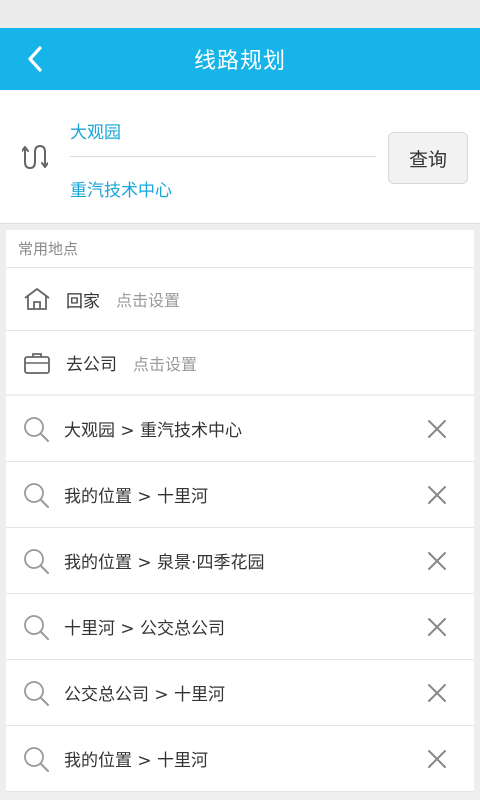  I want to click on page-title: 线路规划, so click(239, 61).